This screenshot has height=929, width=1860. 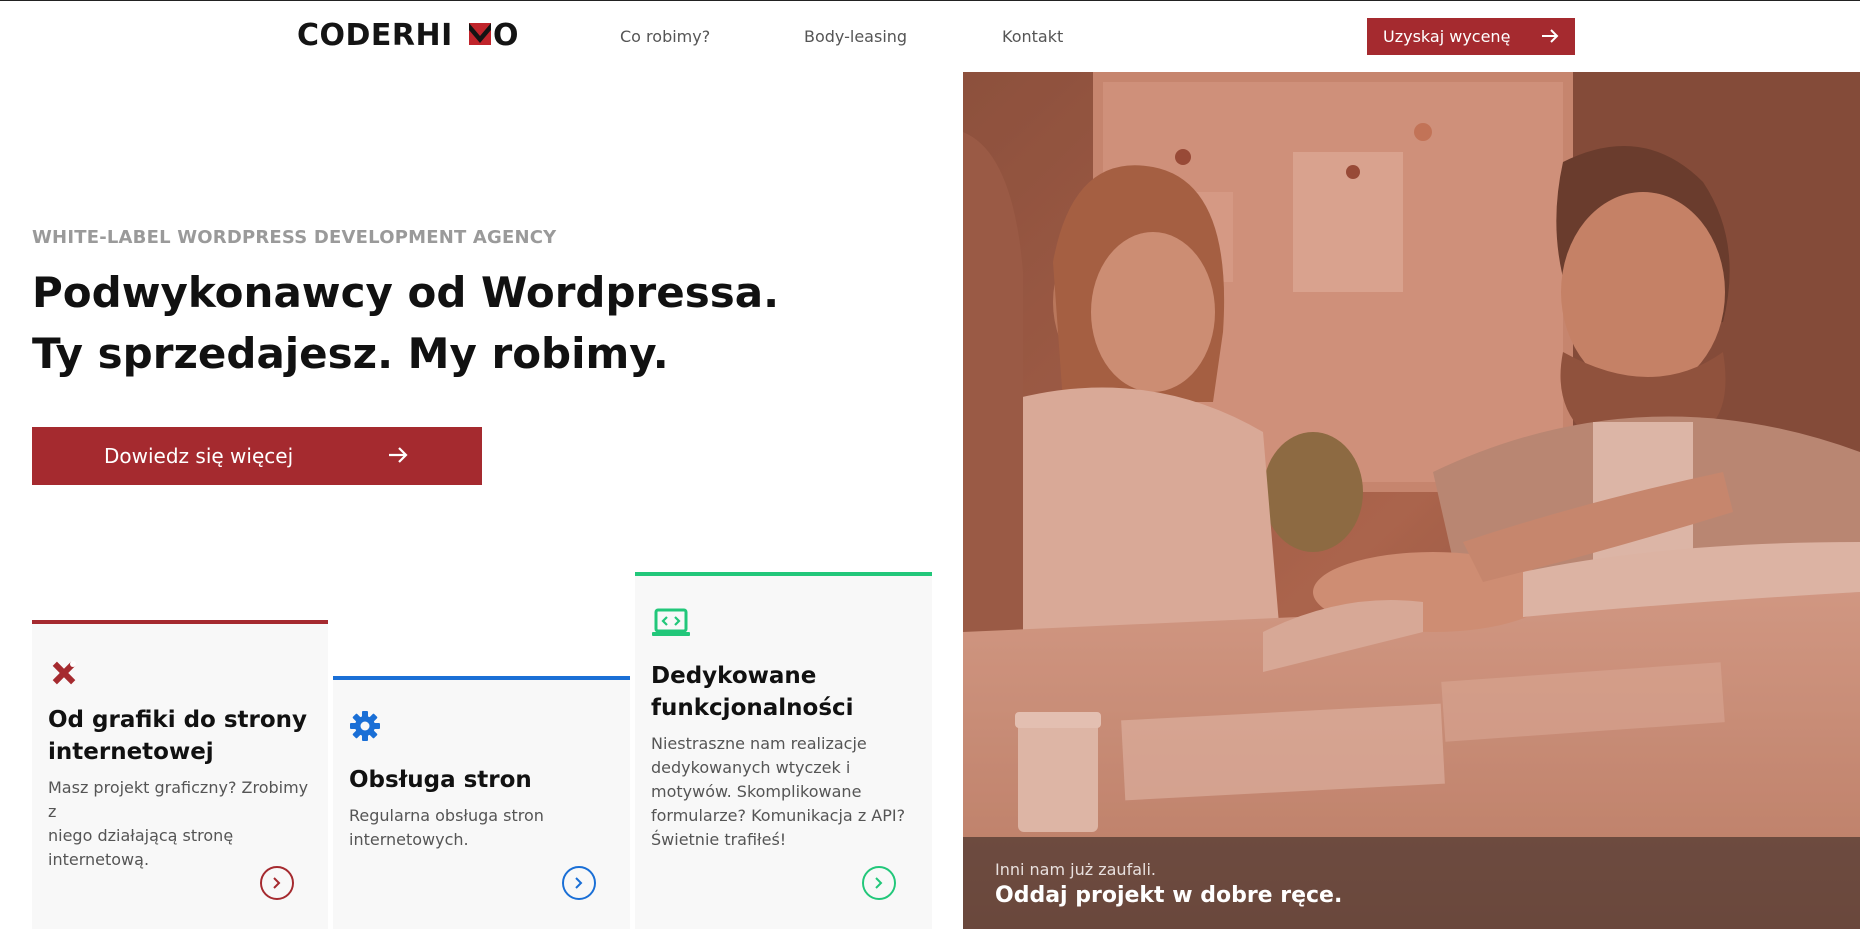 What do you see at coordinates (786, 692) in the screenshot?
I see `card-title: Dedykowane funkcjonalności` at bounding box center [786, 692].